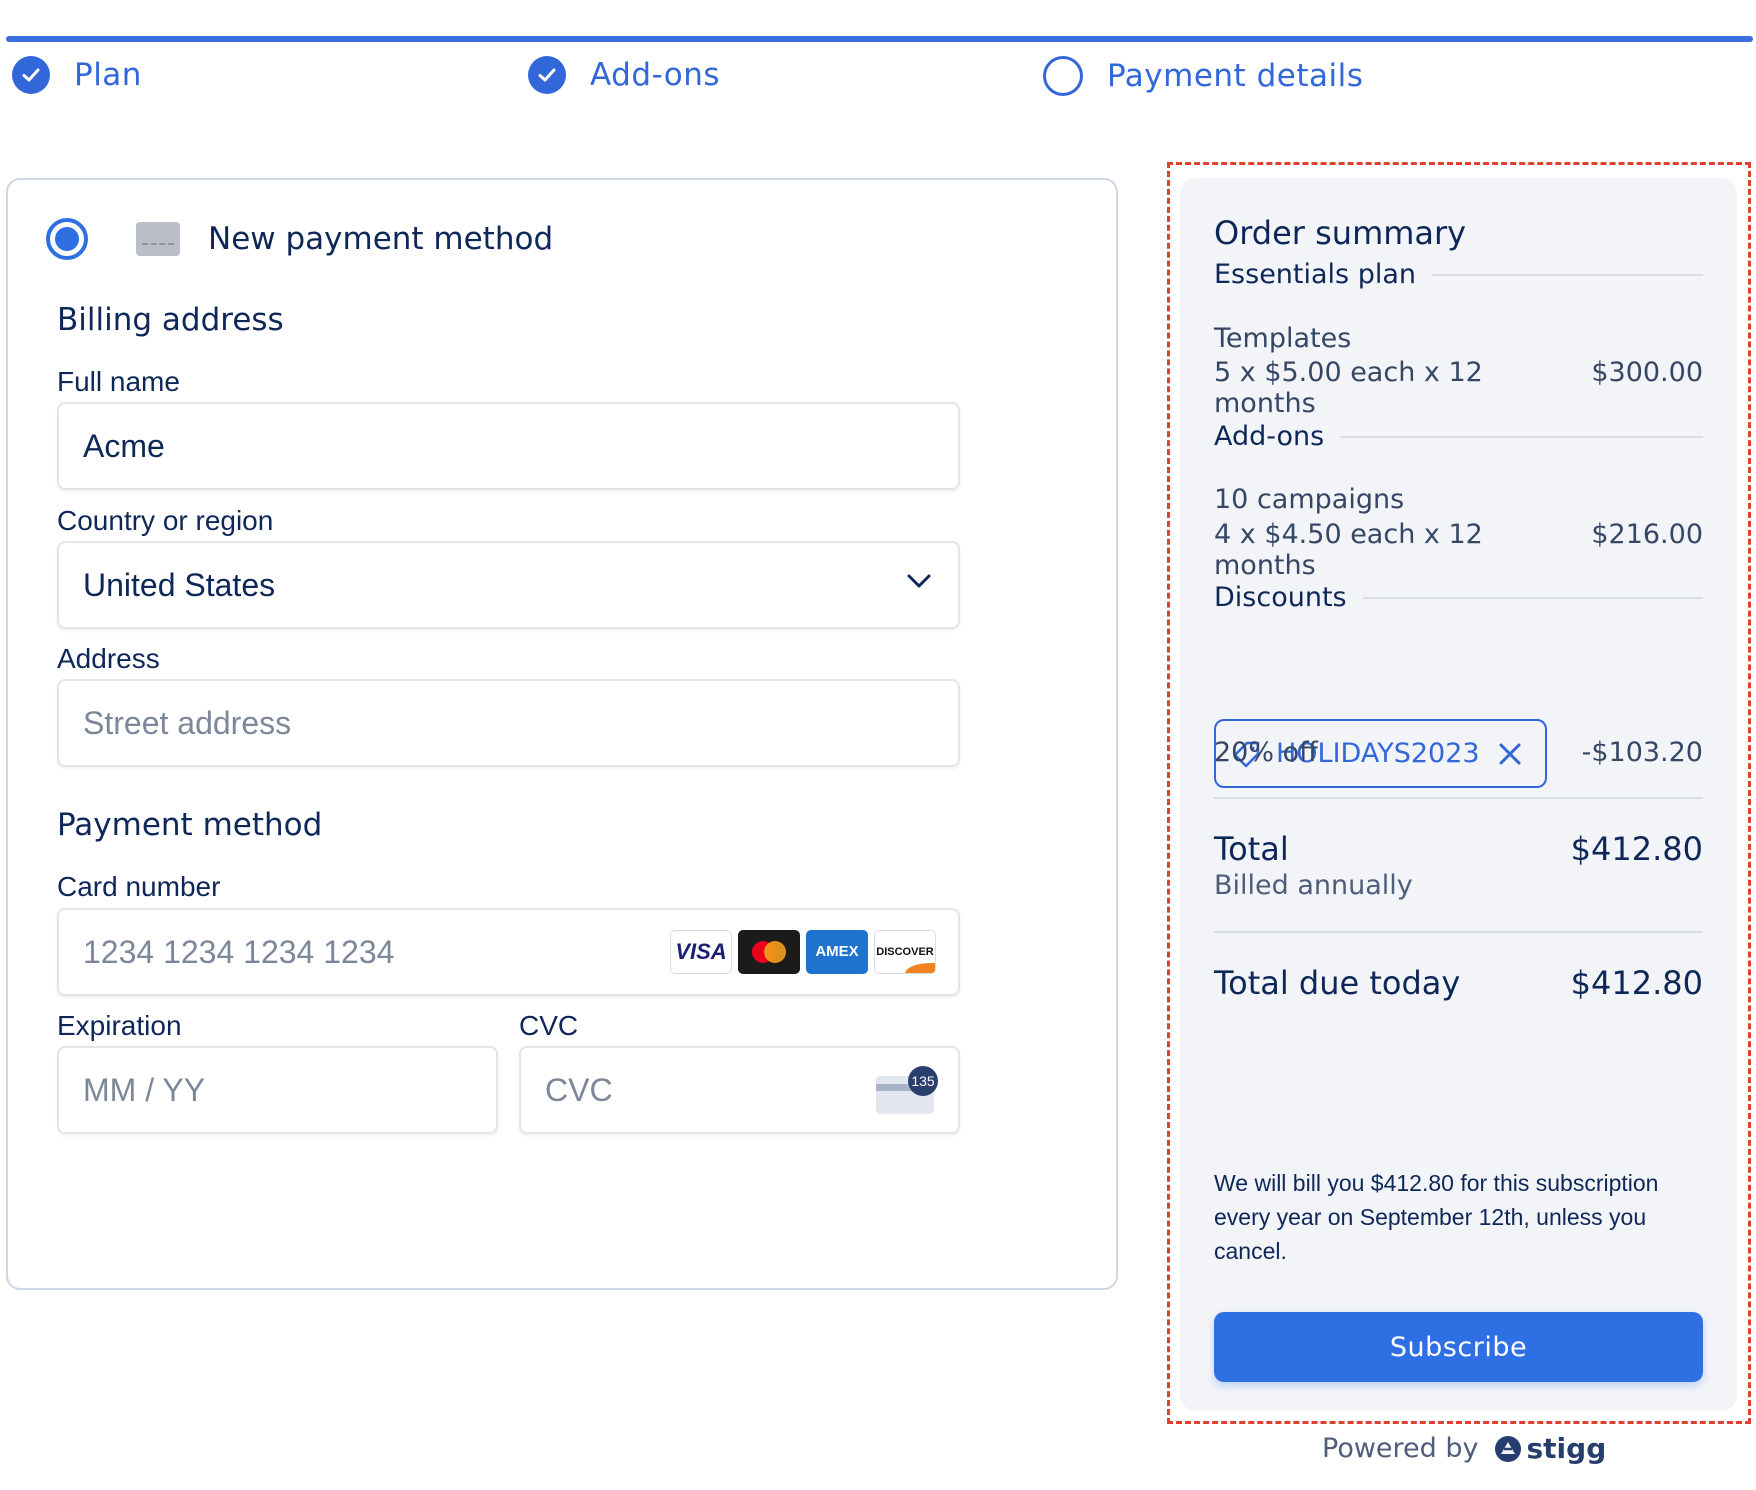  I want to click on due-today-label: Total due today, so click(1337, 983).